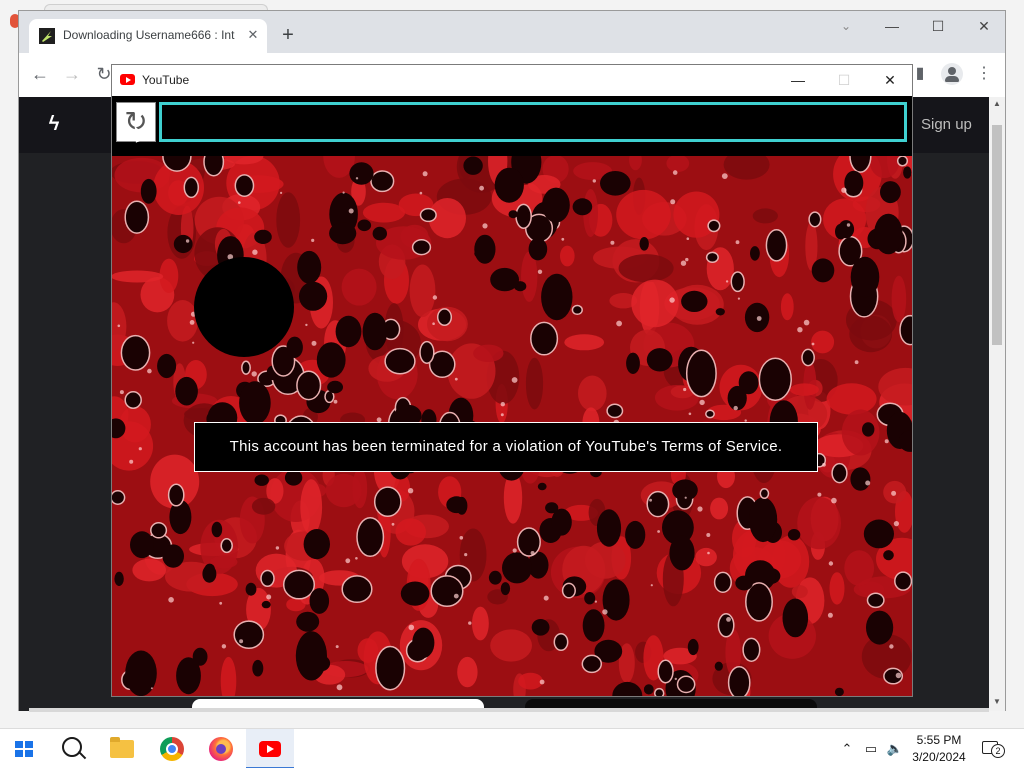 The width and height of the screenshot is (1024, 768). Describe the element at coordinates (984, 26) in the screenshot. I see `close-window-button: ✕` at that location.